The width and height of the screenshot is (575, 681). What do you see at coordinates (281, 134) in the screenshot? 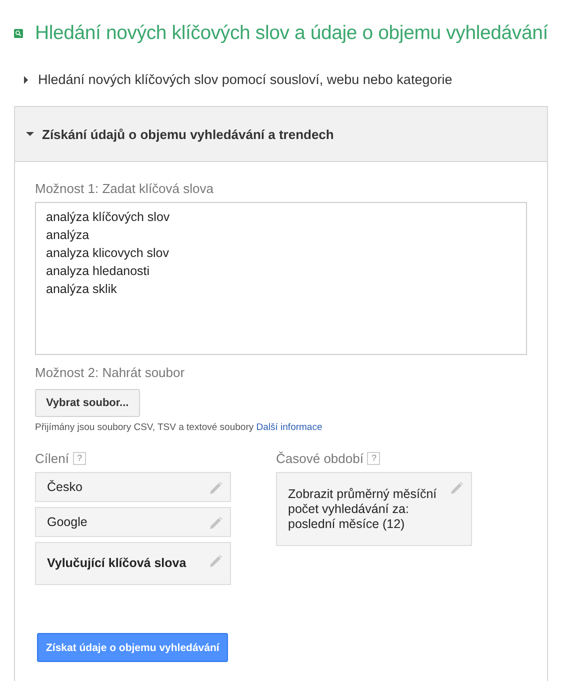
I see `panel-header: Získání údajů o objemu vyhledávání a trendech` at bounding box center [281, 134].